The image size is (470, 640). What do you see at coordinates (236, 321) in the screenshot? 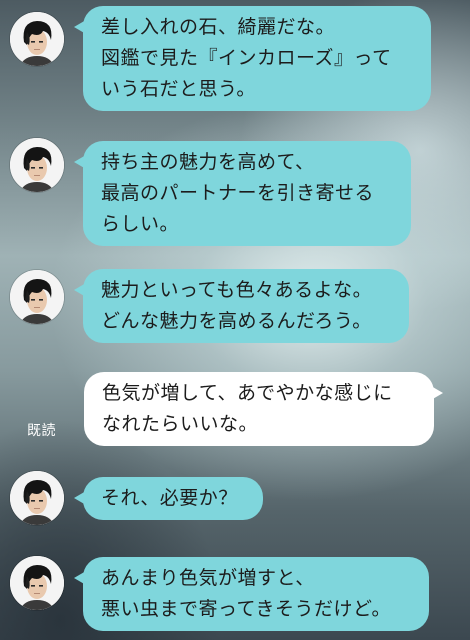
I see `message-line: どんな魅力を高めるんだろう。` at bounding box center [236, 321].